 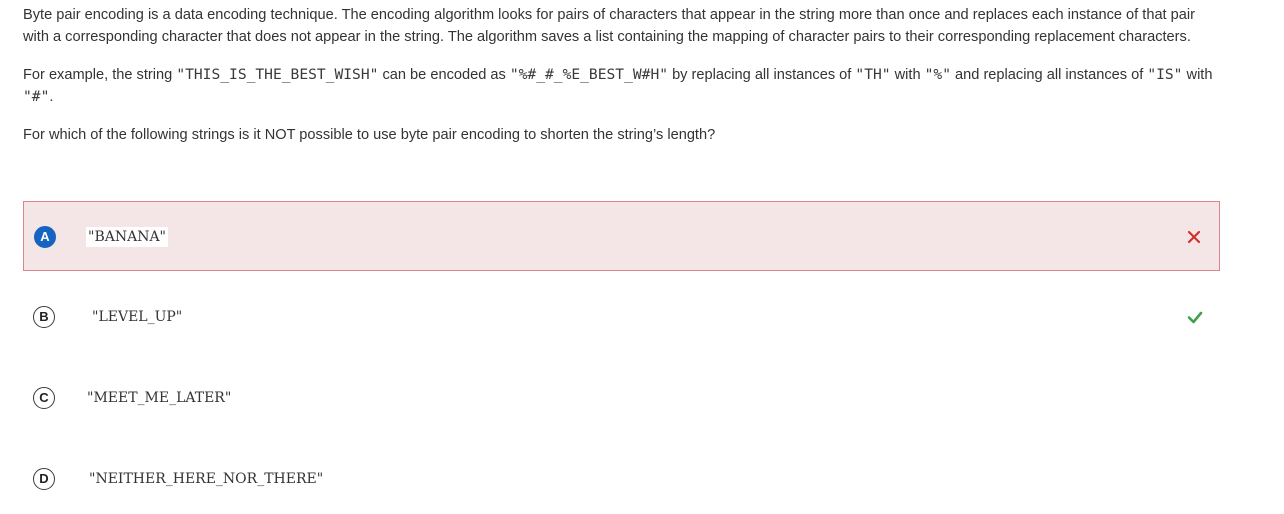 I want to click on answer-option-b: B "LEVEL_UP", so click(x=621, y=317).